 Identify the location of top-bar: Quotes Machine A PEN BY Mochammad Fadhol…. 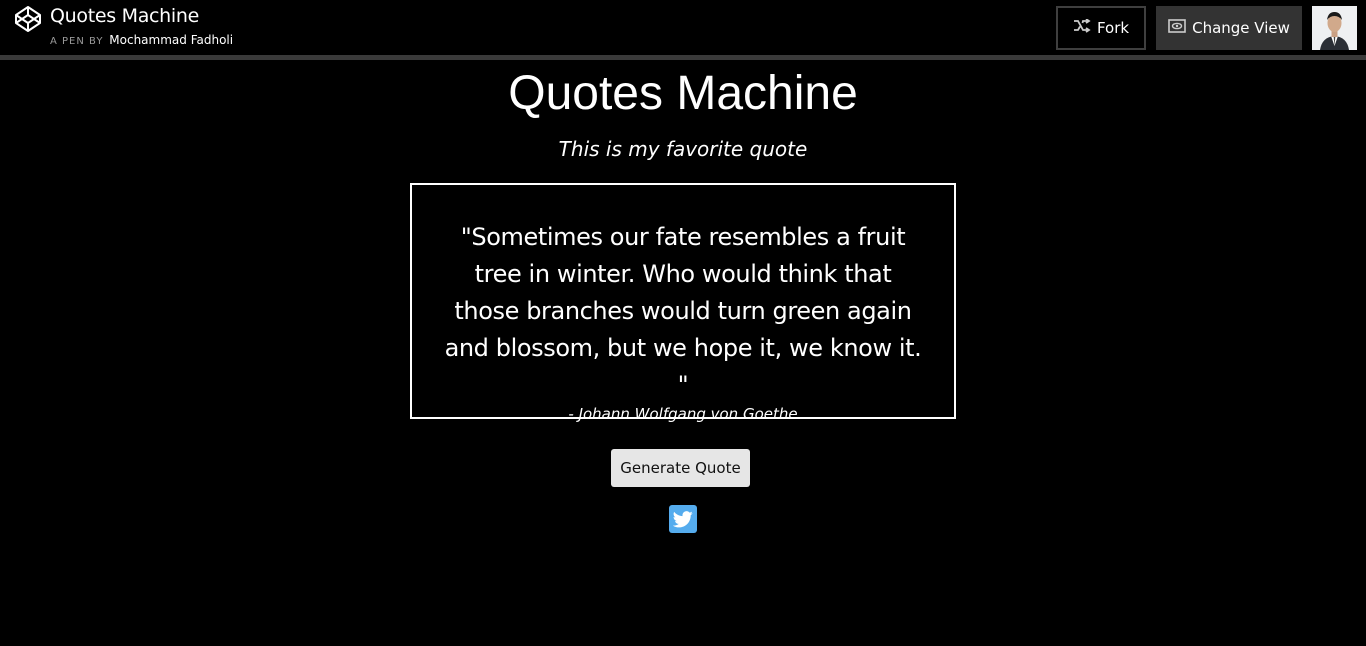
(683, 30).